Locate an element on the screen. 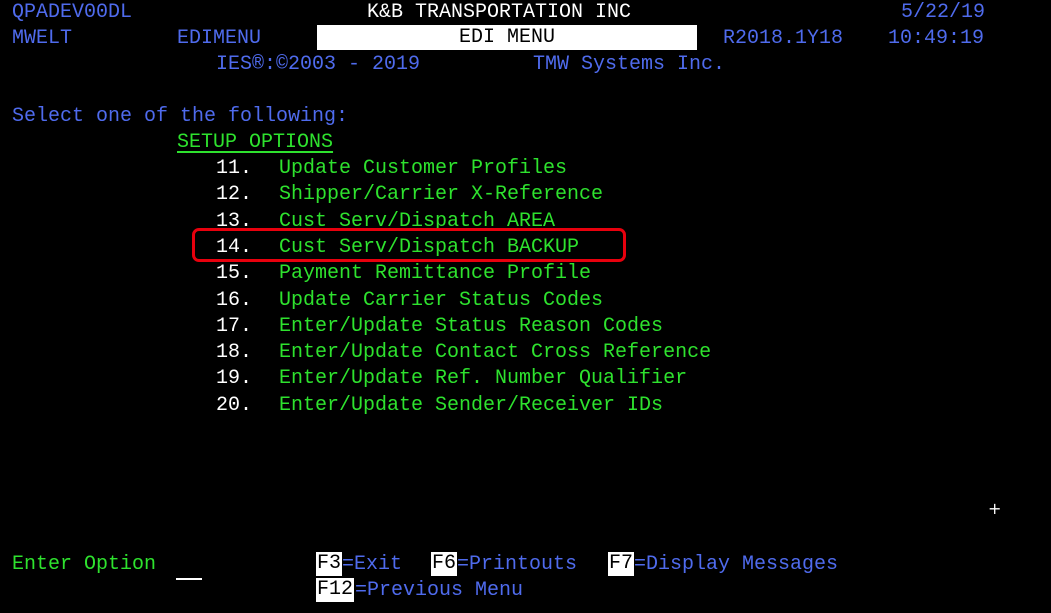  menu-title: EDI MENU is located at coordinates (507, 37).